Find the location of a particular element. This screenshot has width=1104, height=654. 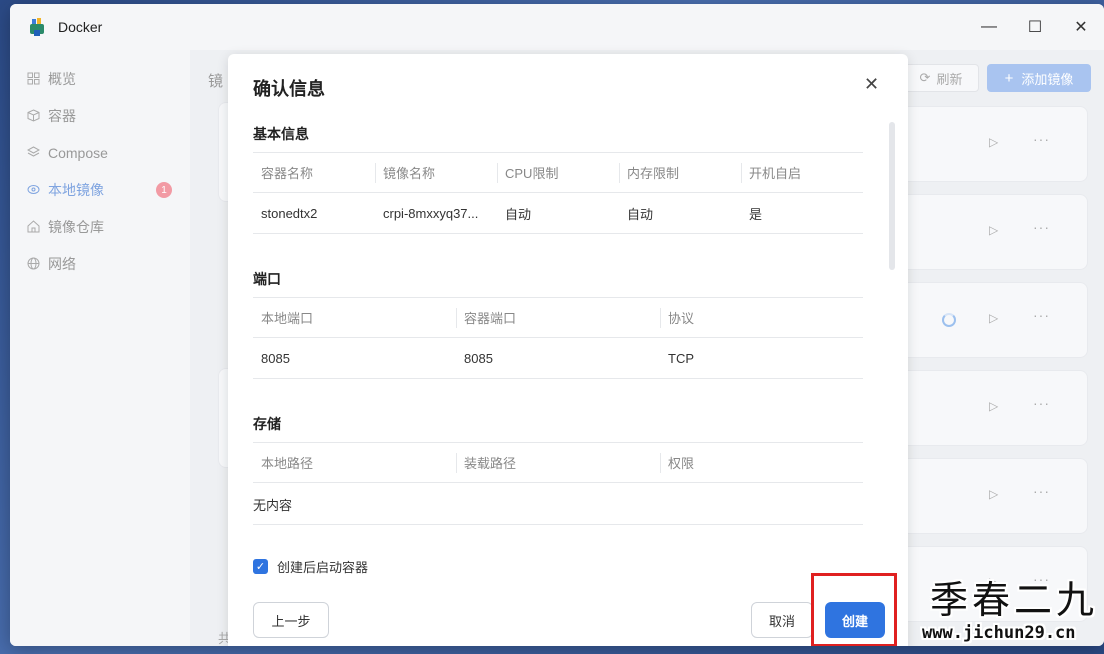

table-header-row: 本地端口 容器端口 协议 is located at coordinates (558, 317).